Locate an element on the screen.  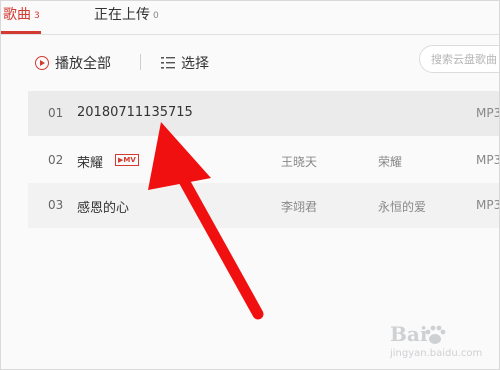
tab-divider is located at coordinates (250, 34).